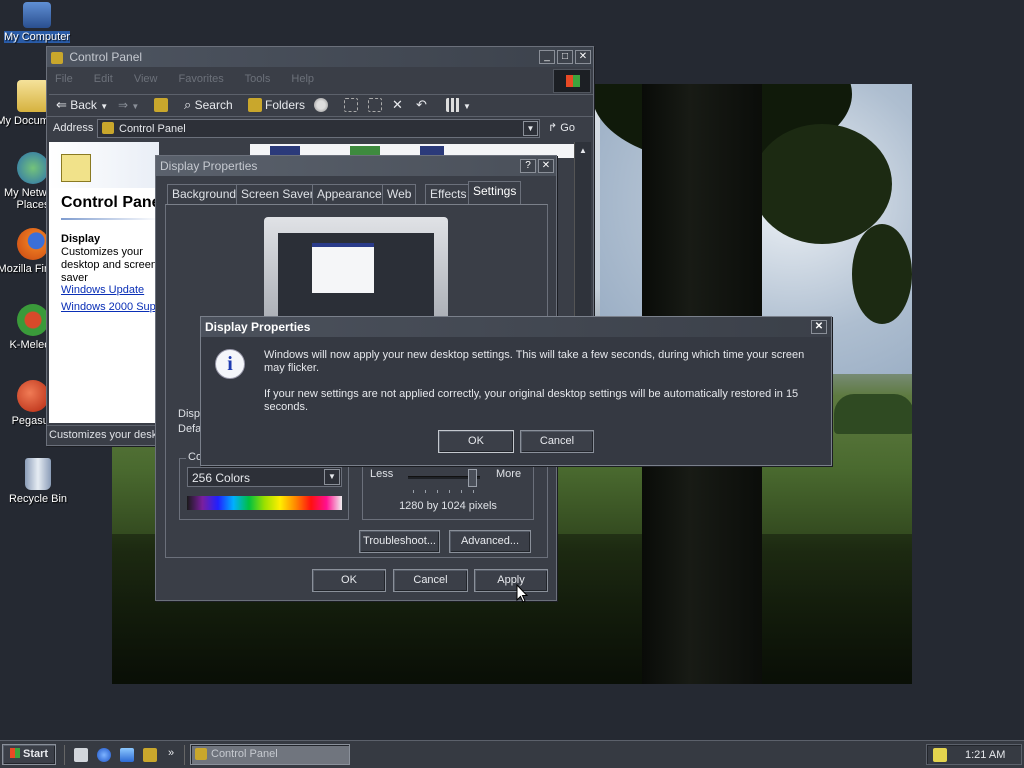 The width and height of the screenshot is (1024, 768). Describe the element at coordinates (209, 166) in the screenshot. I see `window-title: Display Properties` at that location.